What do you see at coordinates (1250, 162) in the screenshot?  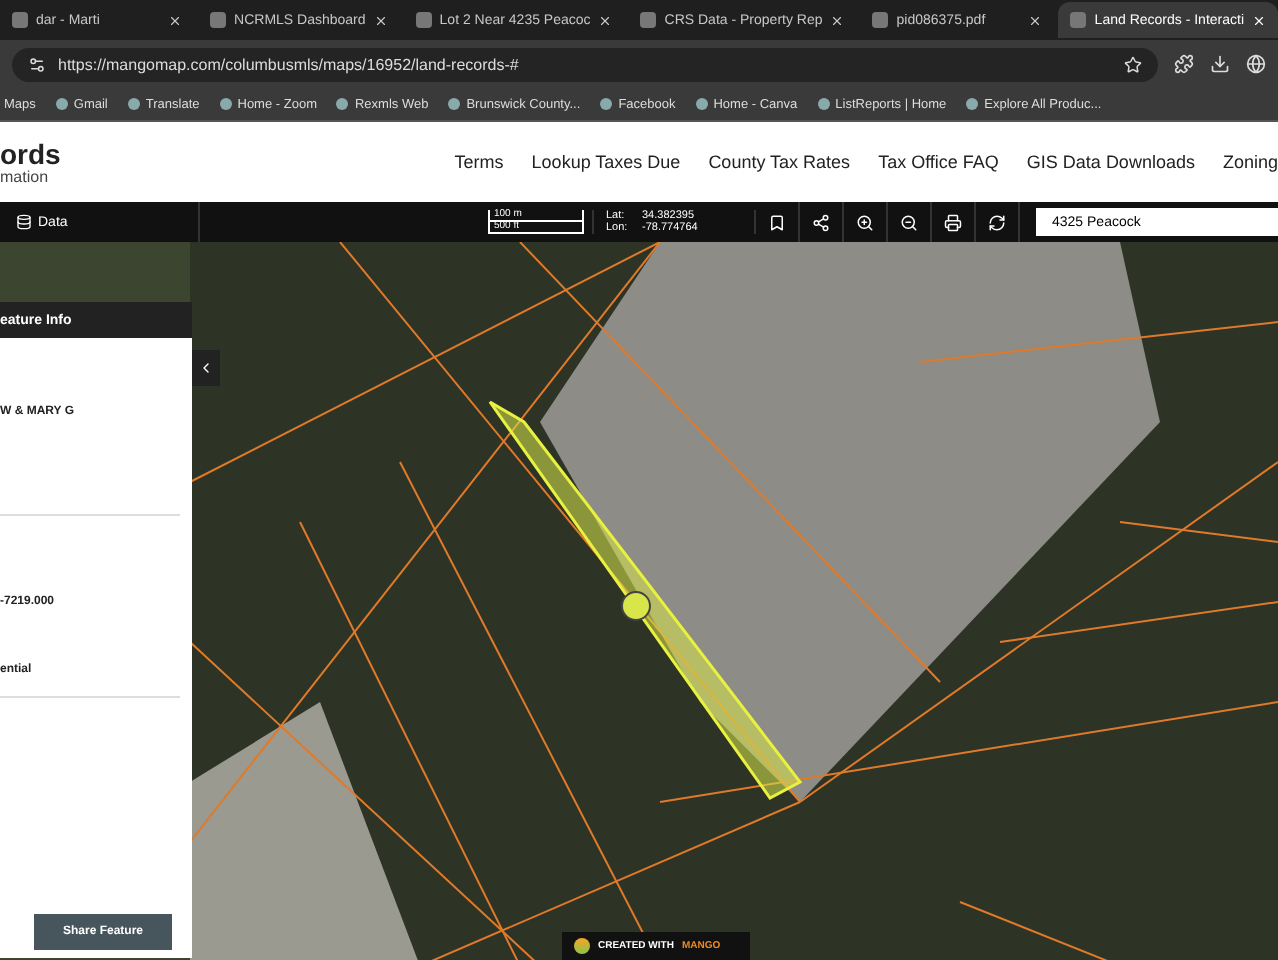 I see `nav-link: Zoning` at bounding box center [1250, 162].